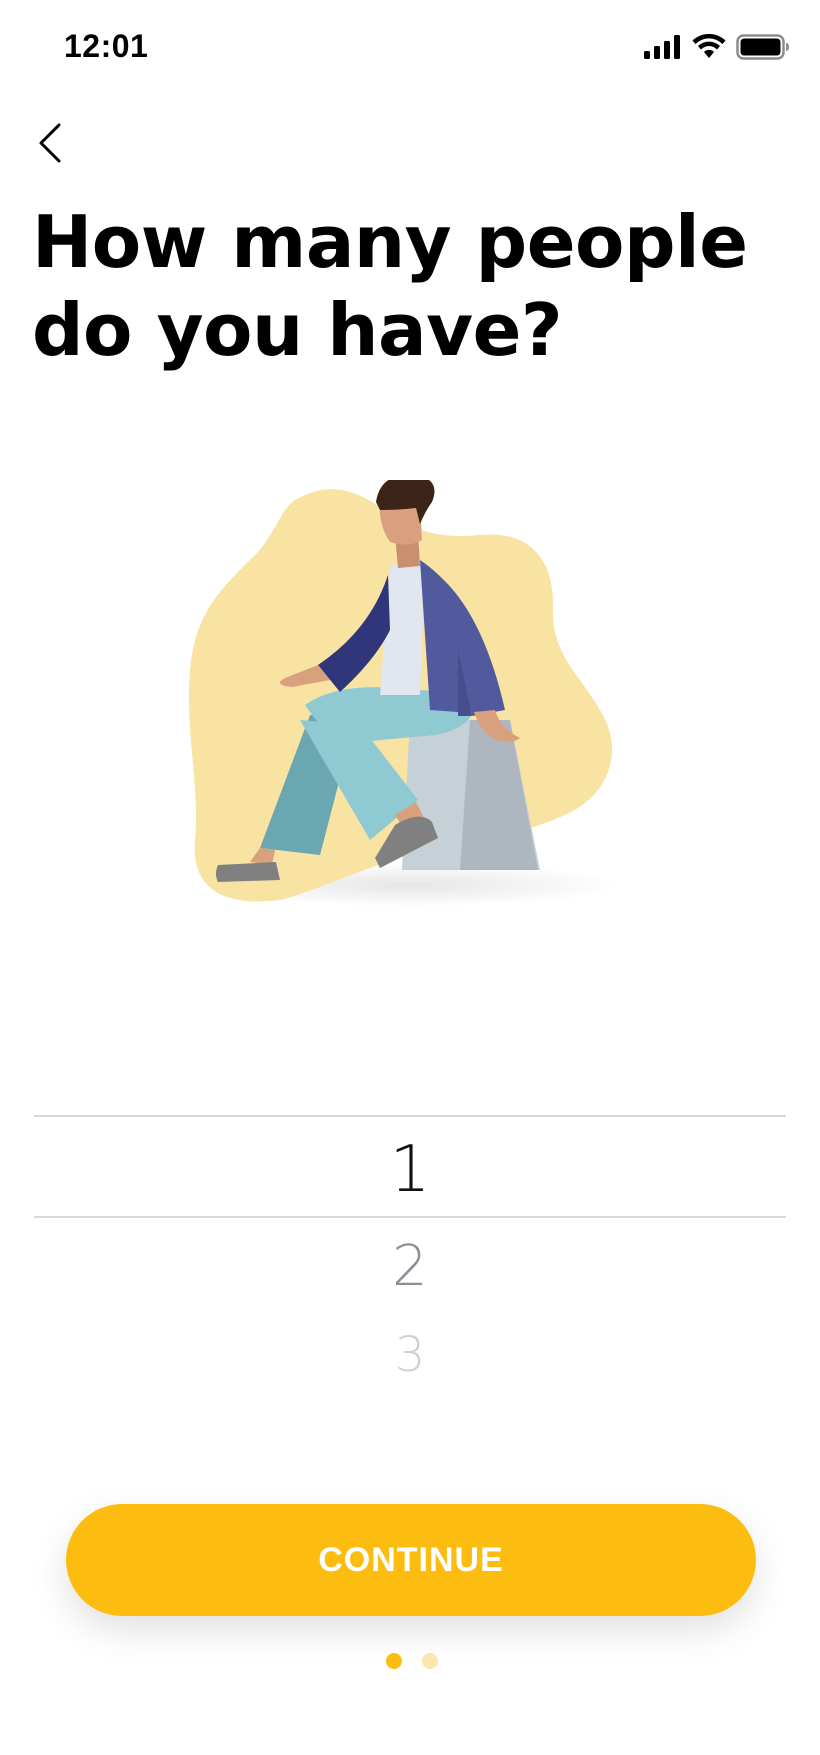 The height and width of the screenshot is (1755, 820). I want to click on person-sitting-illustration, so click(410, 702).